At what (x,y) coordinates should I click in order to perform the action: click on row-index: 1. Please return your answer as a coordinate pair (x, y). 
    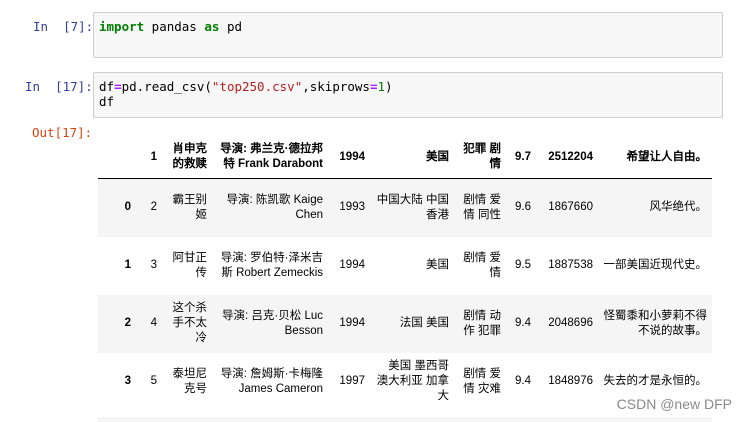
    Looking at the image, I should click on (127, 265).